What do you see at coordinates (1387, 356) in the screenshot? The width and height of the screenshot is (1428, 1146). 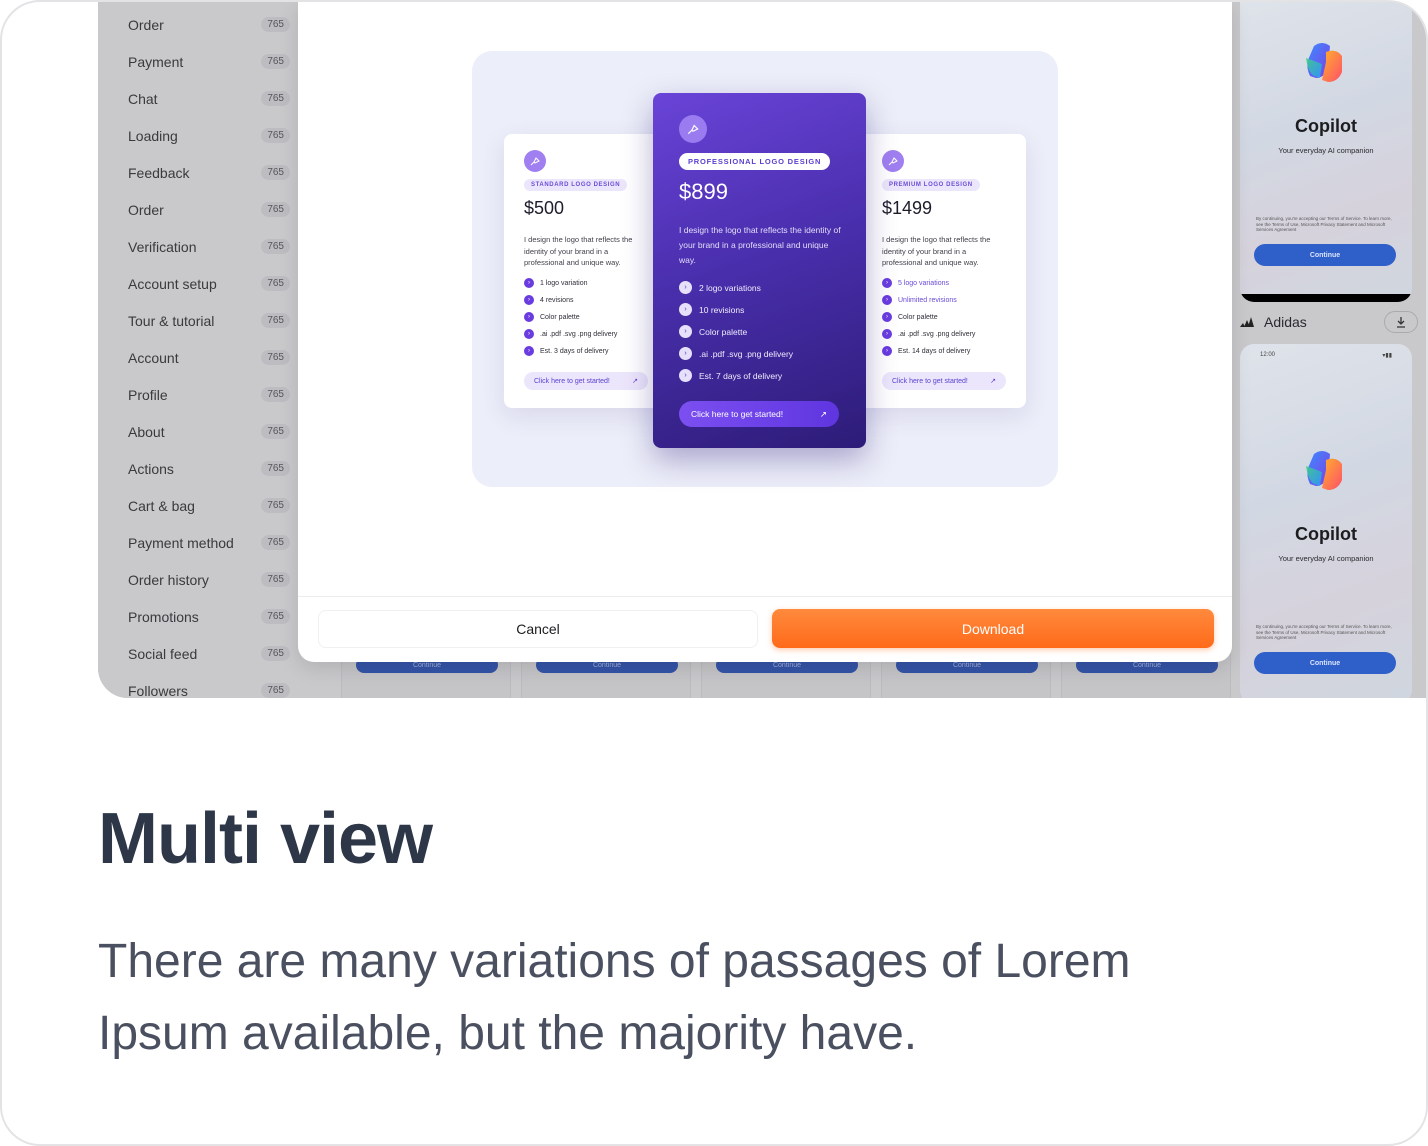 I see `signal-battery-icon: ▾▮▮` at bounding box center [1387, 356].